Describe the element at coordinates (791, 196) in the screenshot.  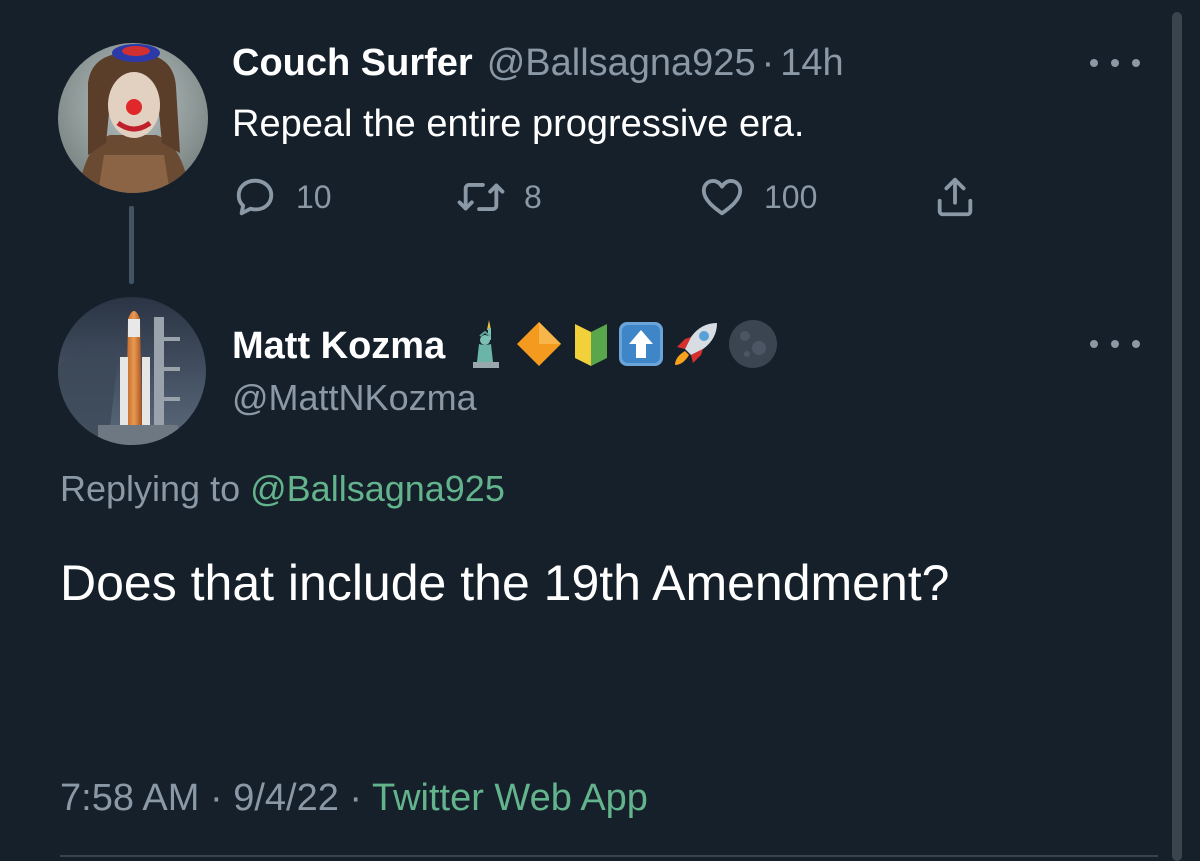
I see `like-count: 100` at that location.